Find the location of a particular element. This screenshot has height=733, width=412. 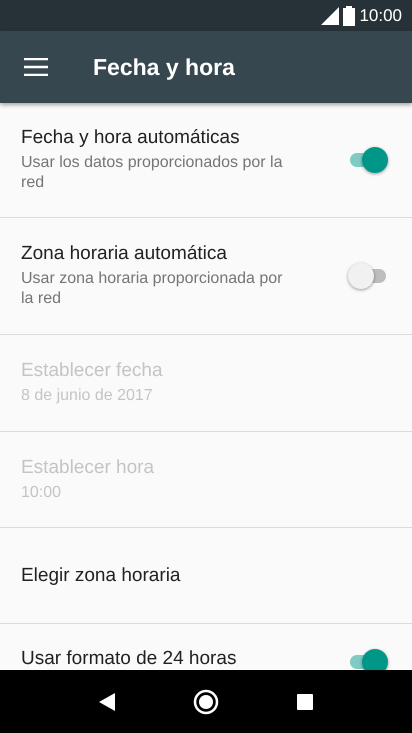

home-icon is located at coordinates (206, 701).